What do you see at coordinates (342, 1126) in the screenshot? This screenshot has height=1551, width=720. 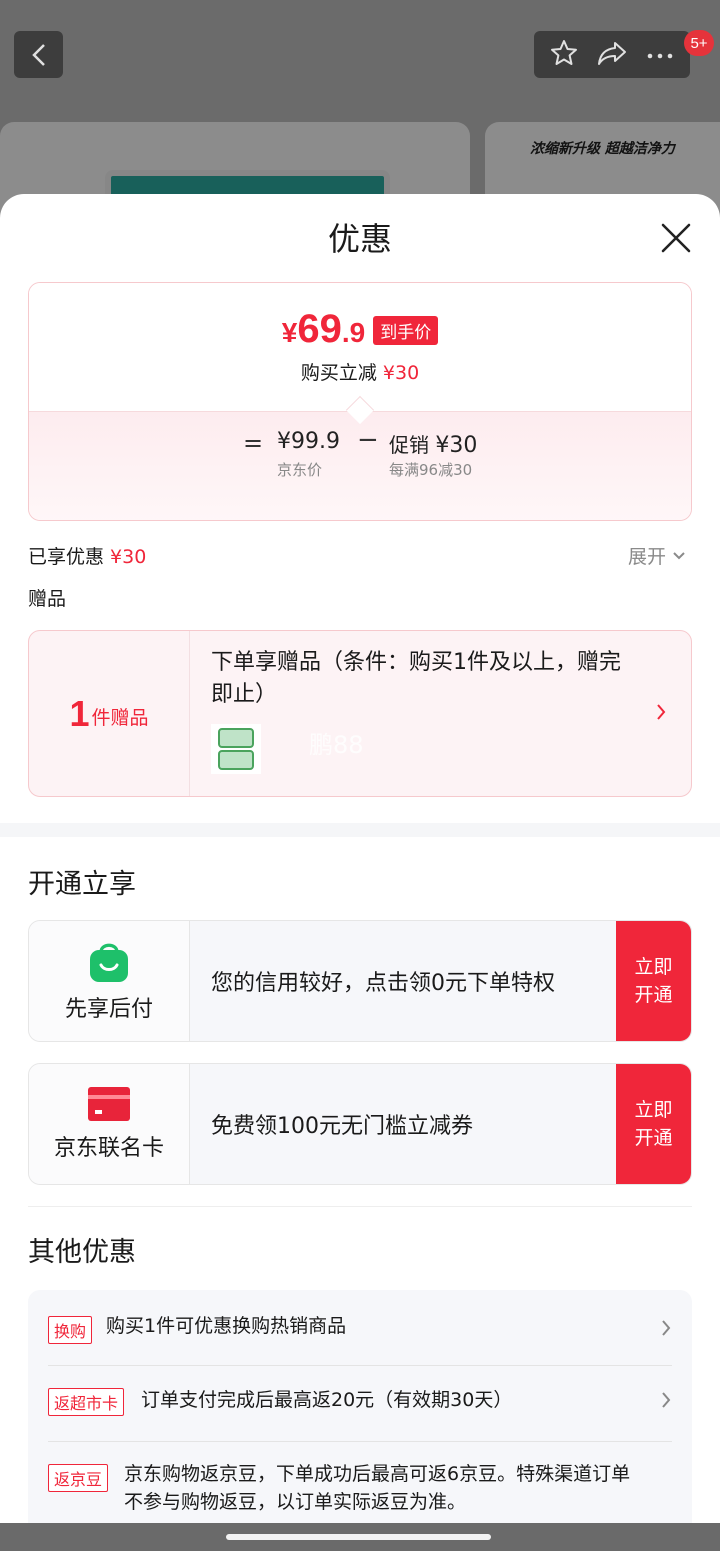 I see `co-branded-description: 免费领100元无门槛立减券` at bounding box center [342, 1126].